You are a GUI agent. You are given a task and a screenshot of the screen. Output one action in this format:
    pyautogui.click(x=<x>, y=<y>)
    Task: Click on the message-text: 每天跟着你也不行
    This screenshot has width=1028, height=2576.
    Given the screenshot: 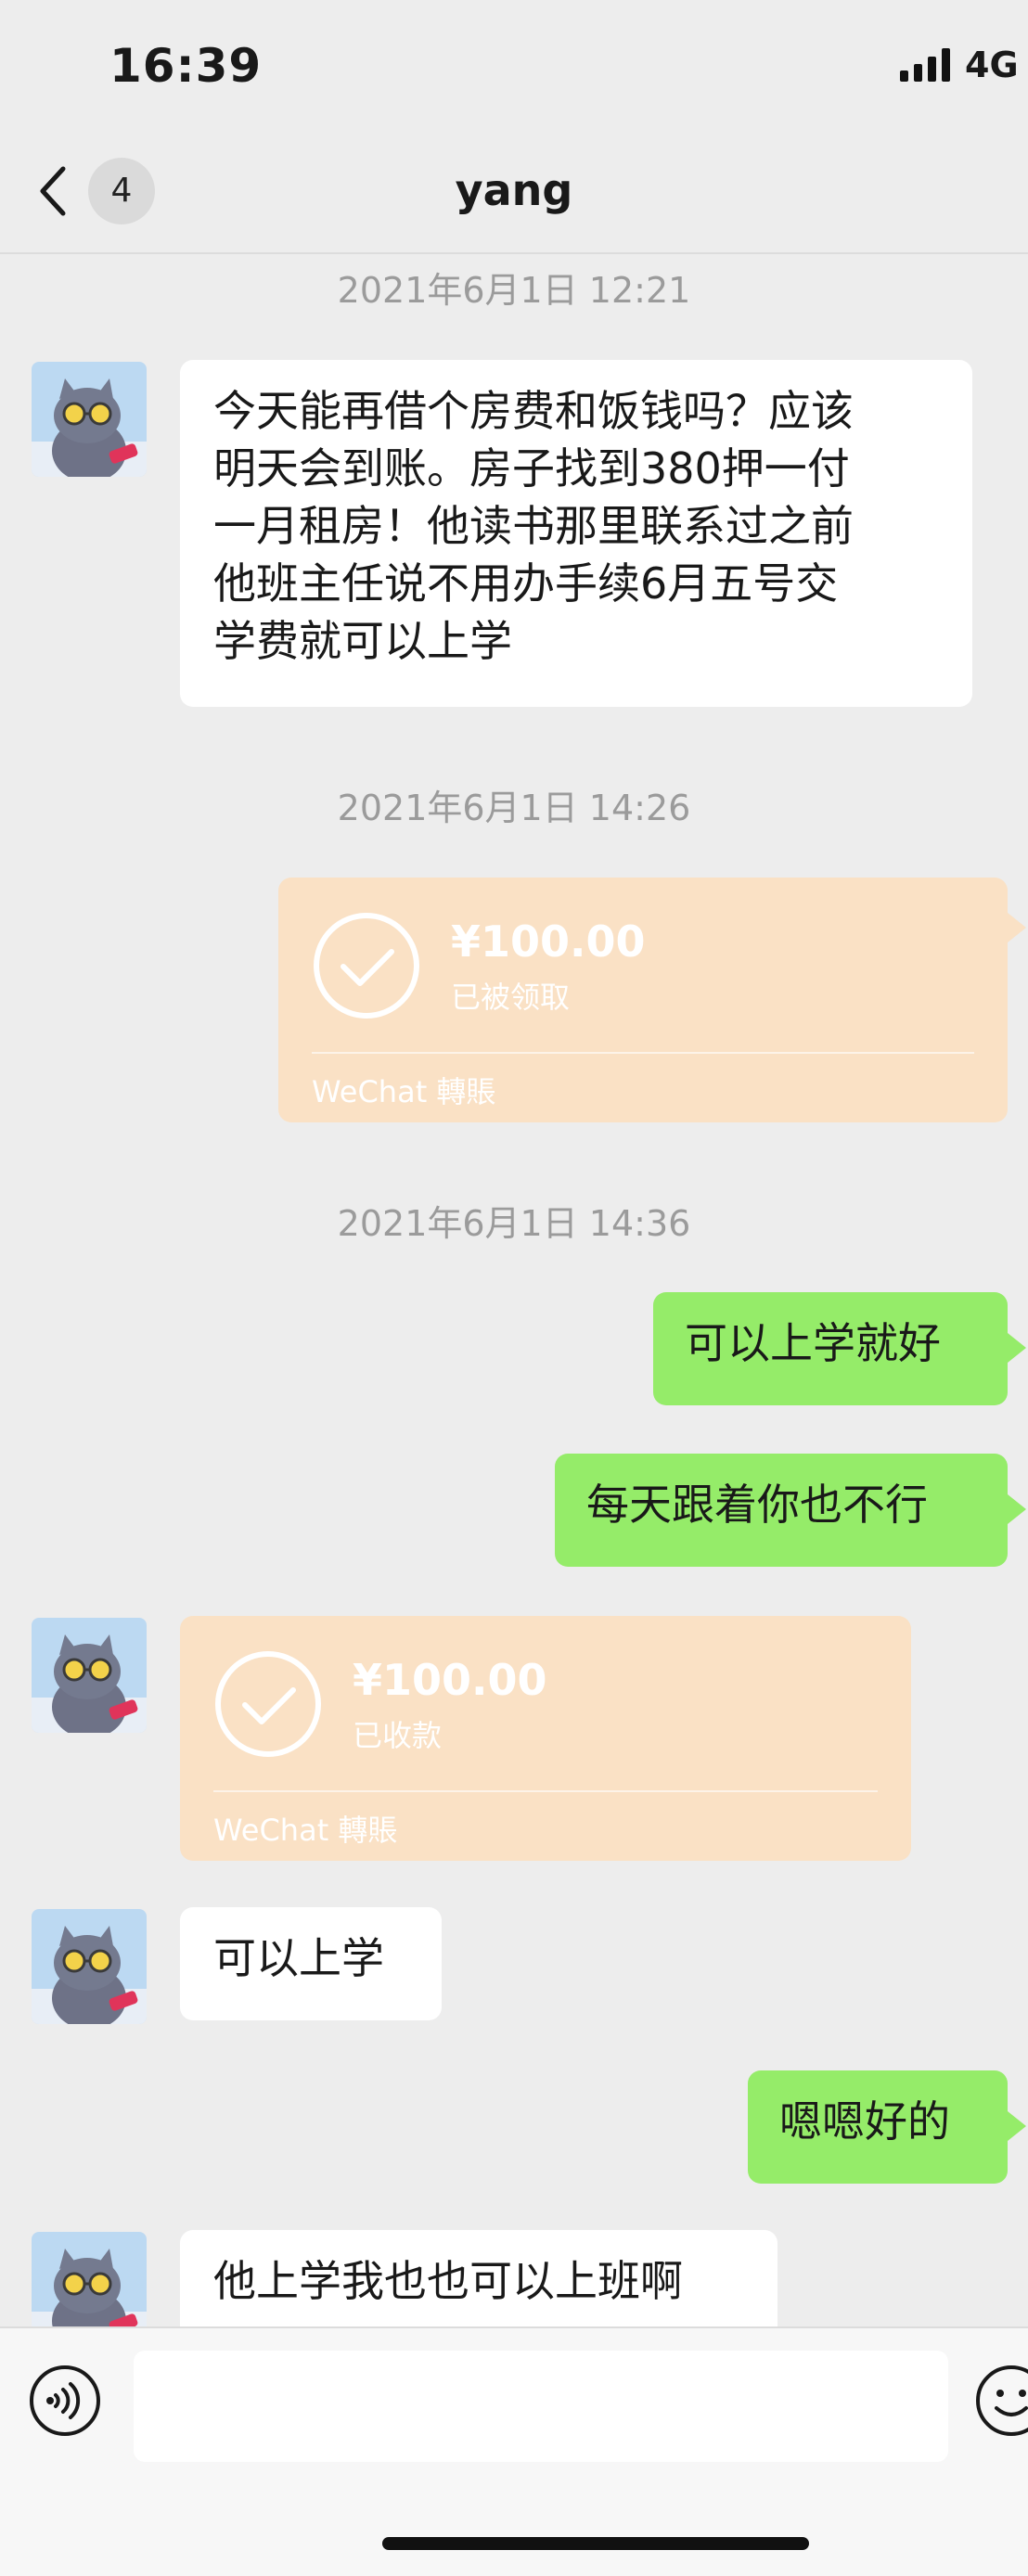 What is the action you would take?
    pyautogui.click(x=757, y=1505)
    